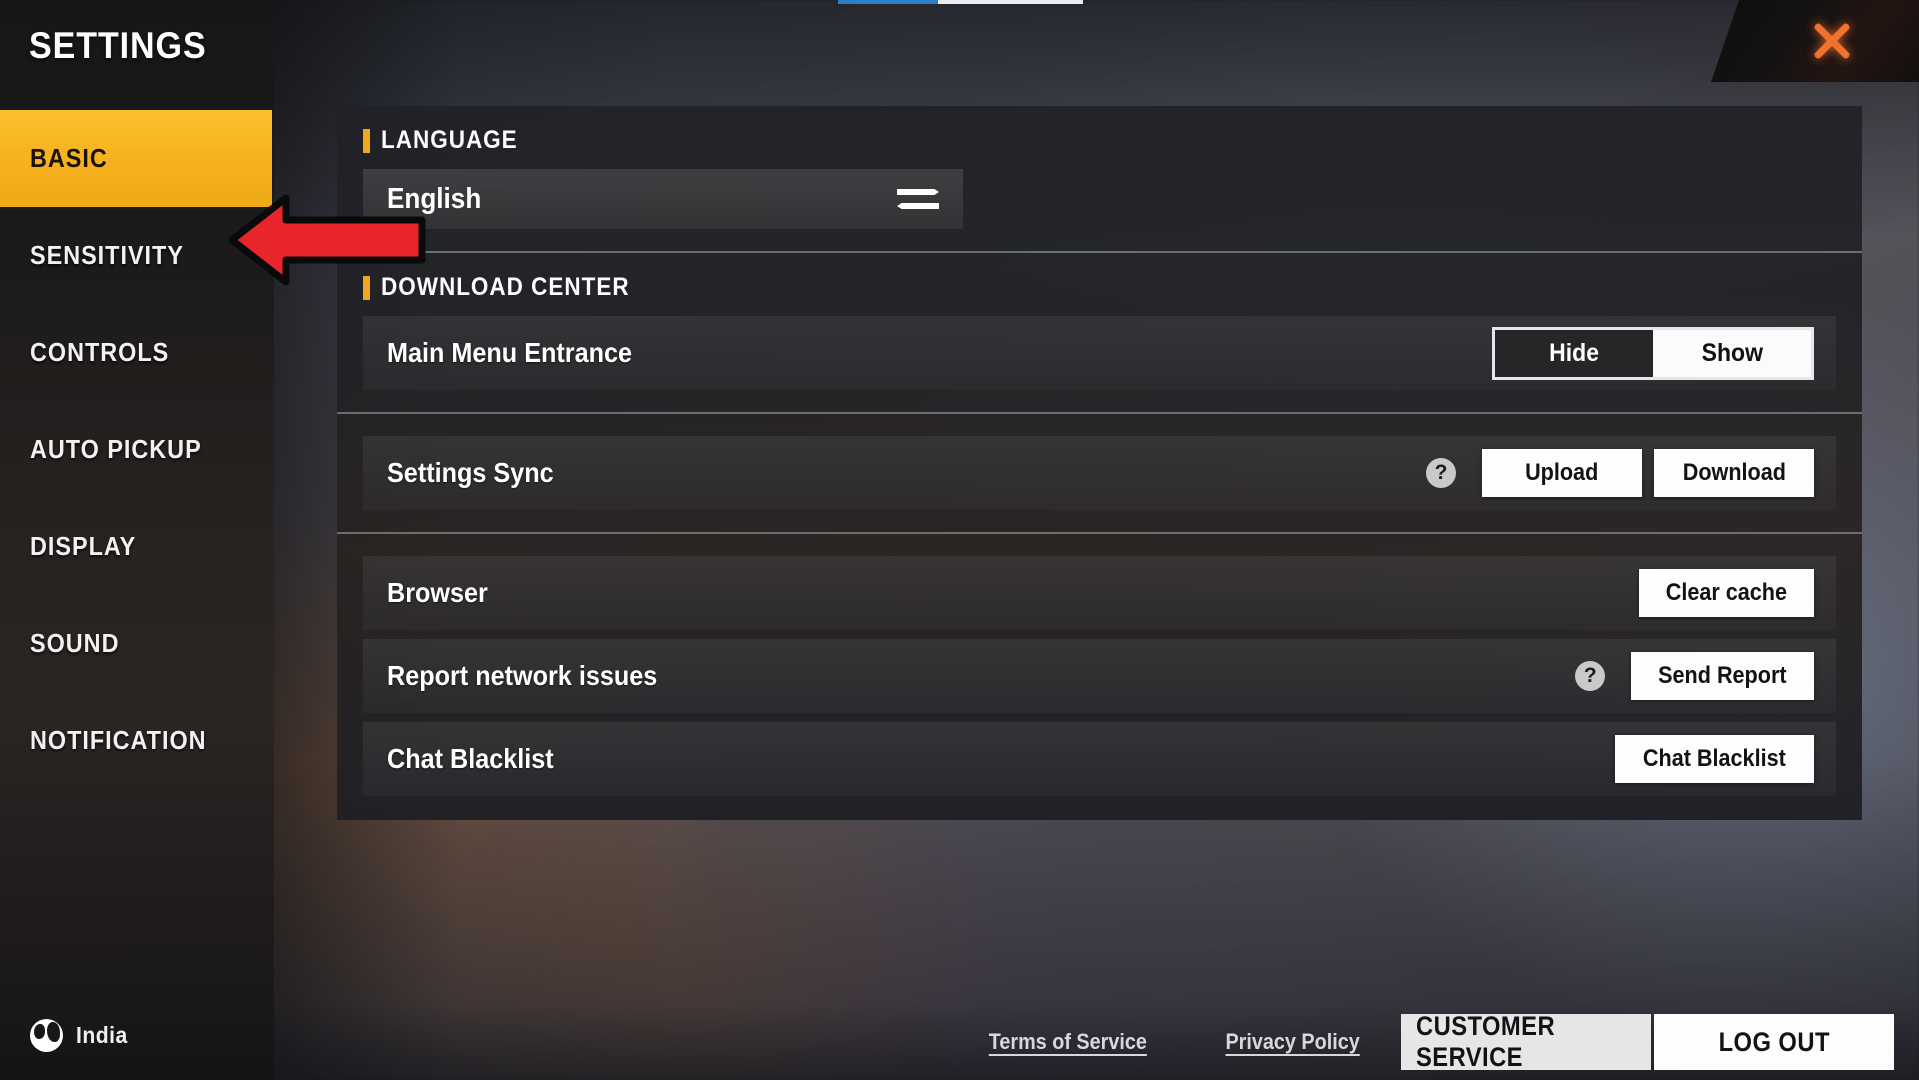 This screenshot has height=1080, width=1919. I want to click on sidebar-item-basic: BASIC, so click(136, 158).